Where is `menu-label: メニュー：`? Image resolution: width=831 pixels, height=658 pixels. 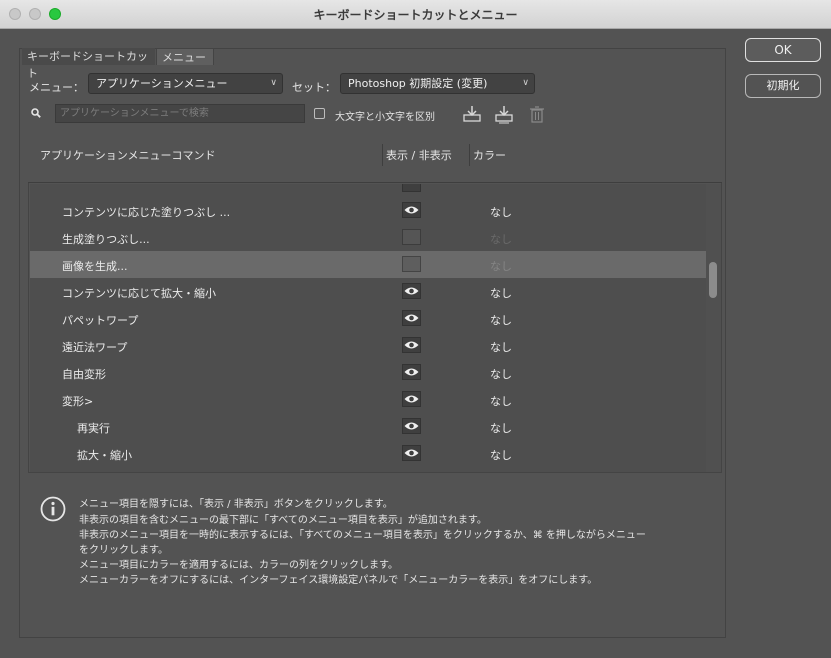
menu-label: メニュー： is located at coordinates (56, 87).